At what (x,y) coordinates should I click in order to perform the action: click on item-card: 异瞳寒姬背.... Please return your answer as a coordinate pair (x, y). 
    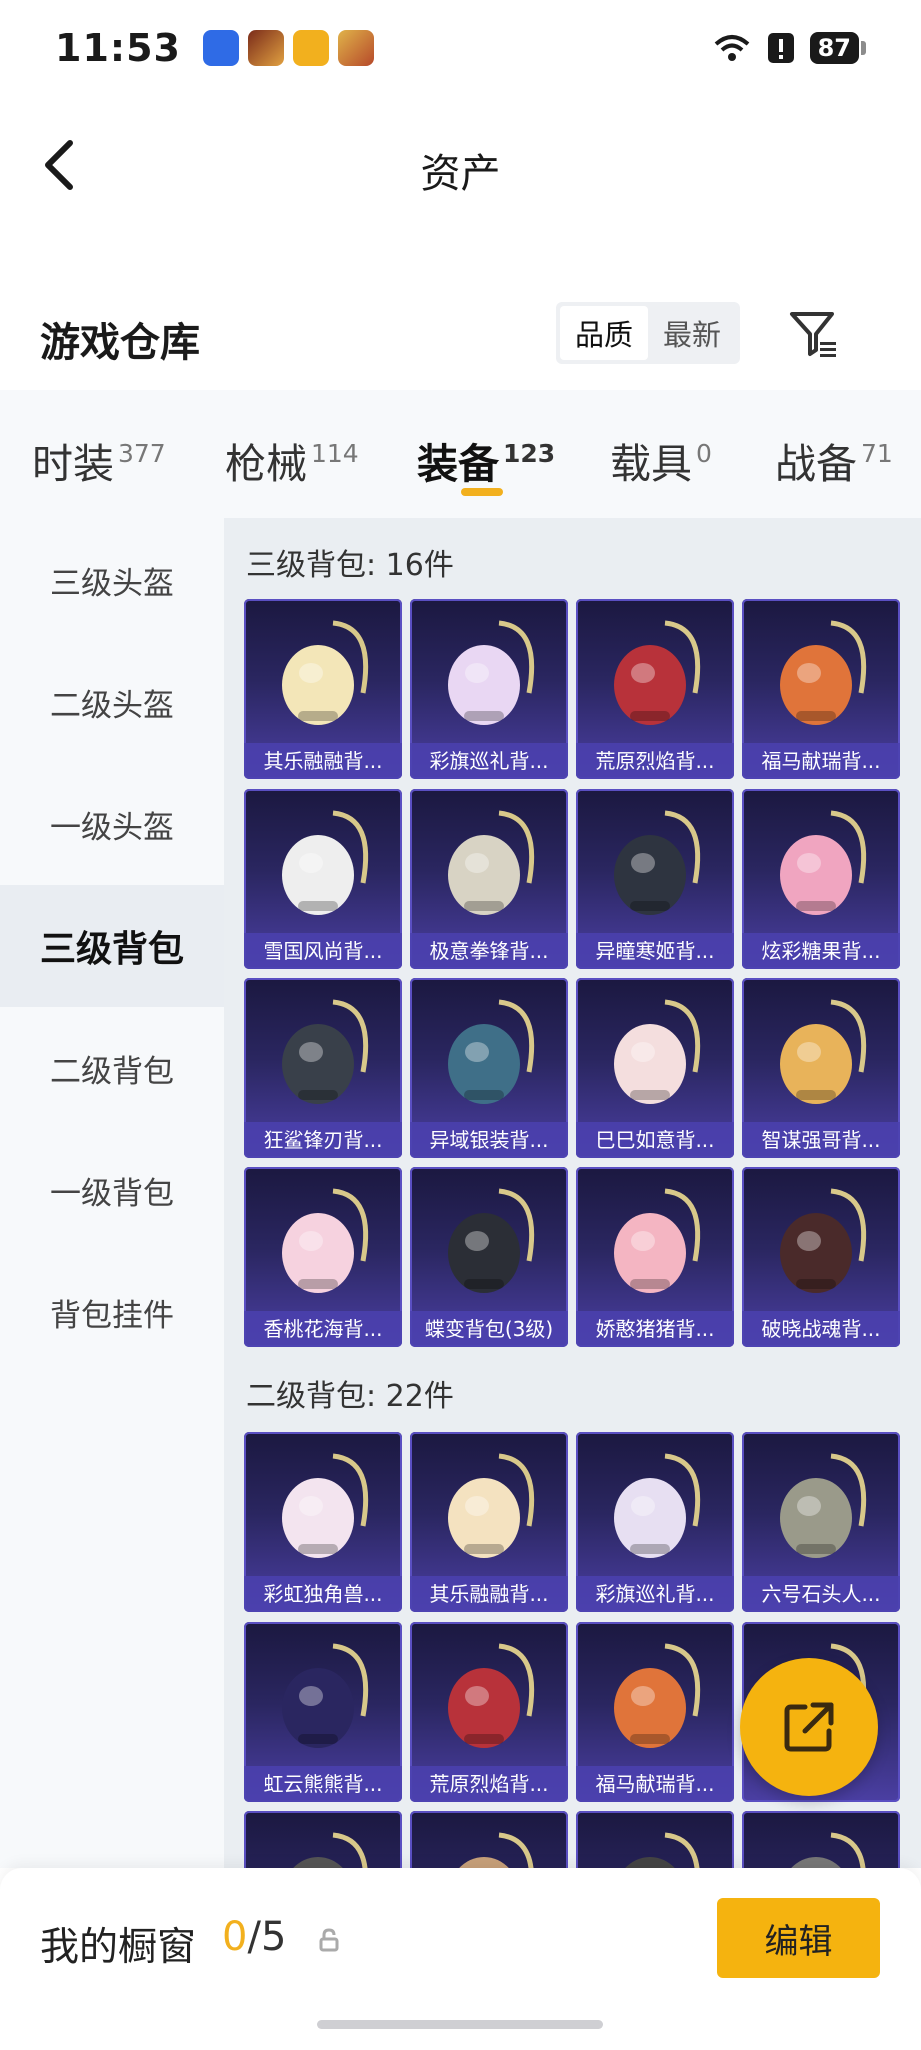
    Looking at the image, I should click on (655, 879).